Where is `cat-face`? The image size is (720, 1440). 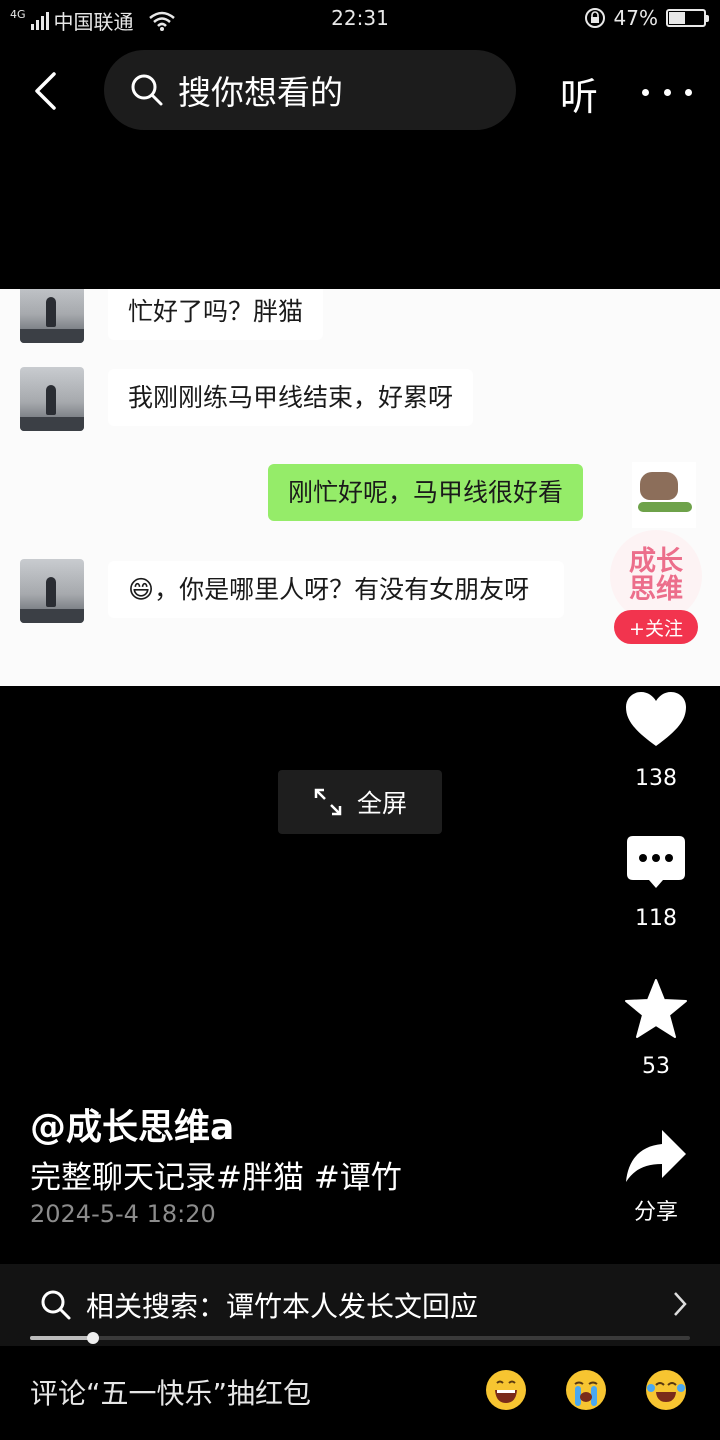 cat-face is located at coordinates (659, 486).